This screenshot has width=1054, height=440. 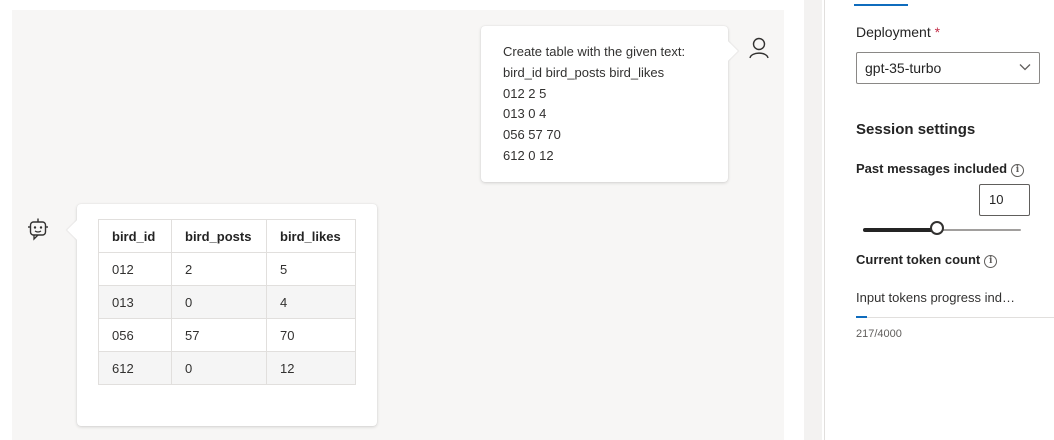 What do you see at coordinates (38, 229) in the screenshot?
I see `bot-icon` at bounding box center [38, 229].